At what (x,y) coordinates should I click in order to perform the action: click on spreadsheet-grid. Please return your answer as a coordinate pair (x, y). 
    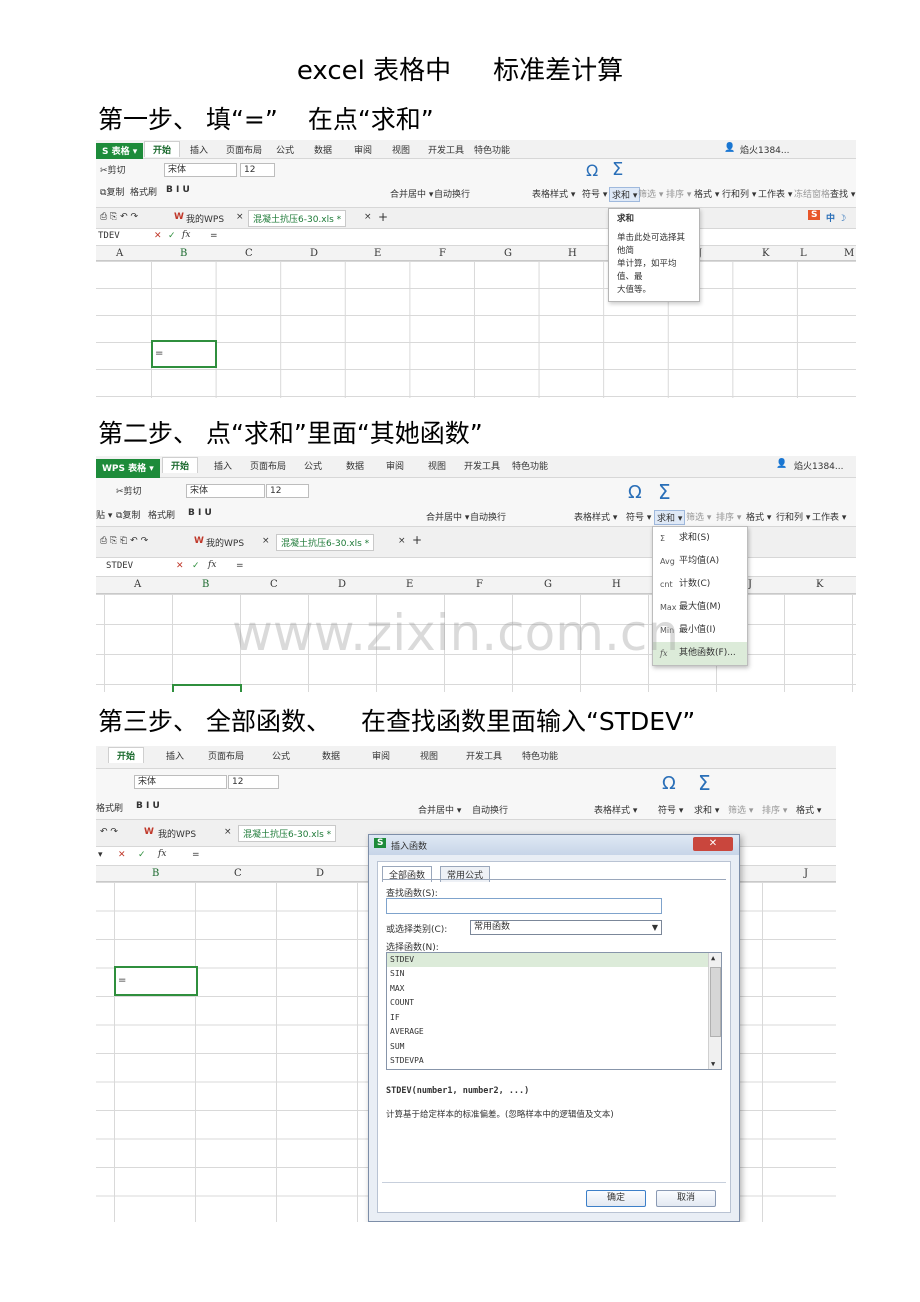
    Looking at the image, I should click on (476, 329).